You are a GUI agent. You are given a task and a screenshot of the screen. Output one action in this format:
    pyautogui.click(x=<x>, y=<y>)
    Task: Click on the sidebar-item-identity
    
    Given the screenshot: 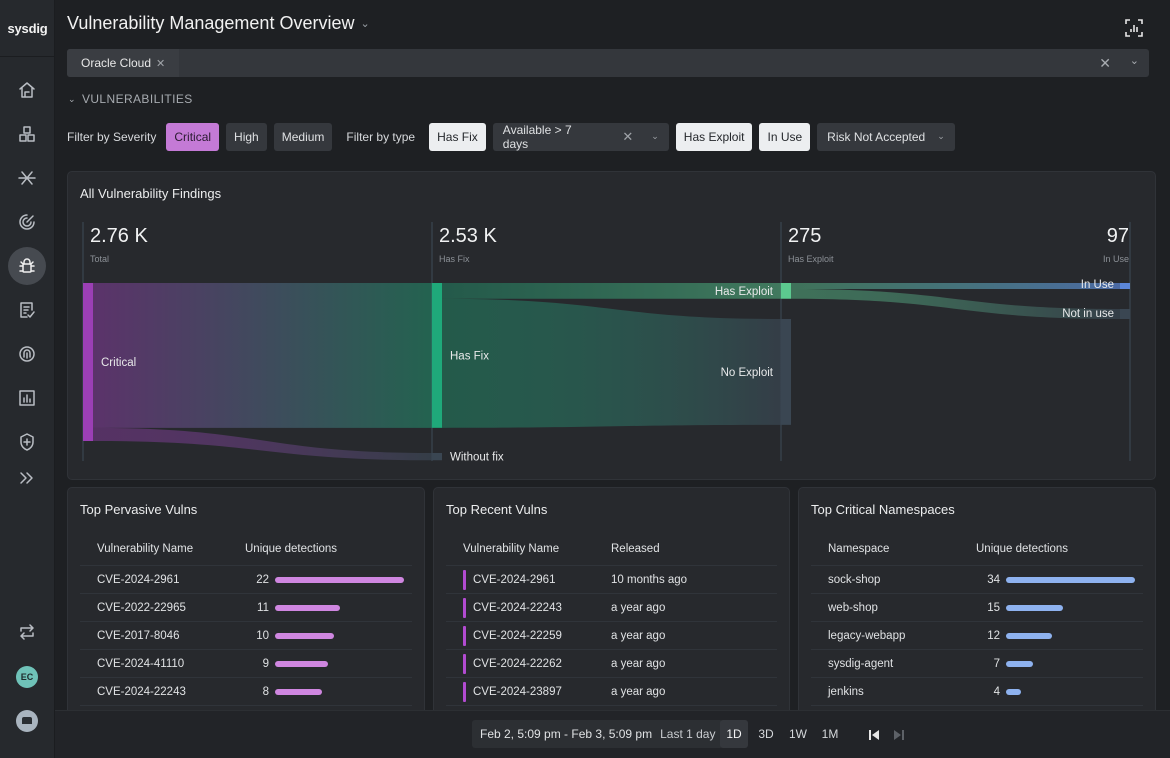 What is the action you would take?
    pyautogui.click(x=27, y=354)
    